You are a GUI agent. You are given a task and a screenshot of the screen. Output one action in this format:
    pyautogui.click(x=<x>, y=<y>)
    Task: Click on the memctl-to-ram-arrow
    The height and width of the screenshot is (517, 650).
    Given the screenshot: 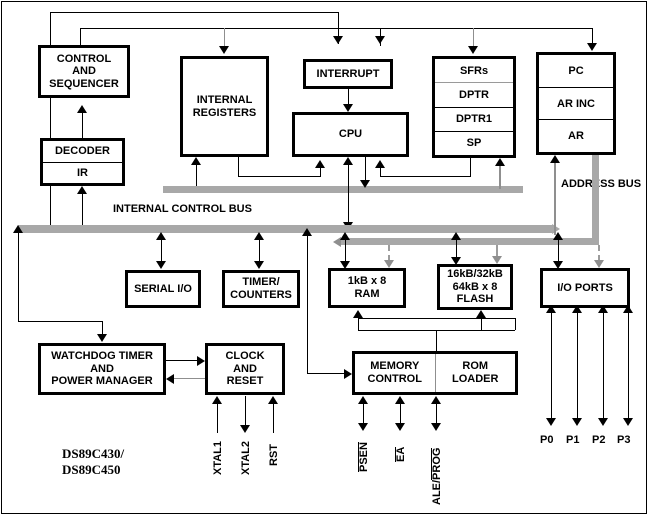 What is the action you would take?
    pyautogui.click(x=358, y=314)
    